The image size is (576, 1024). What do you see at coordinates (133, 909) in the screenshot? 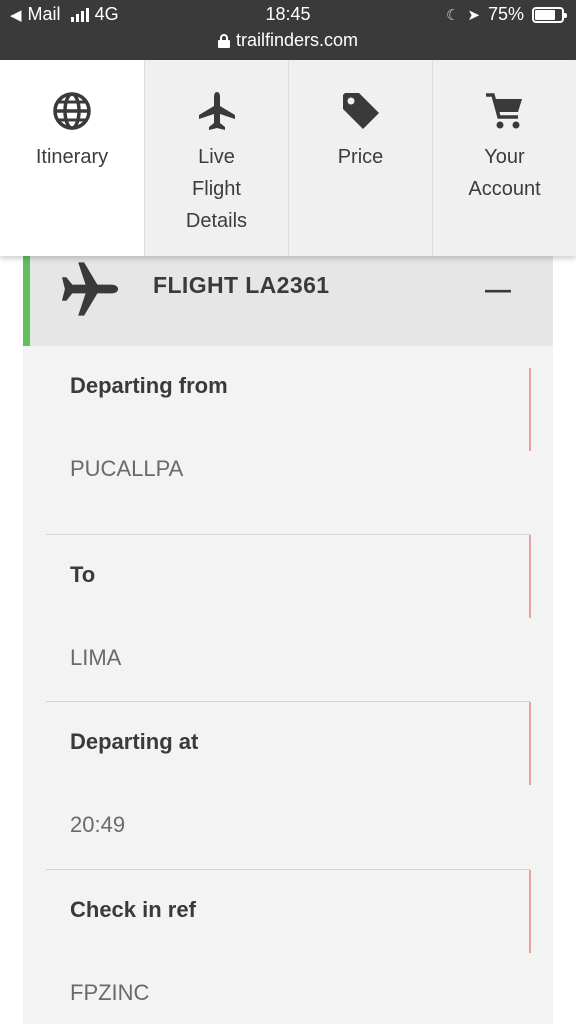
I see `row-label: Check in ref` at bounding box center [133, 909].